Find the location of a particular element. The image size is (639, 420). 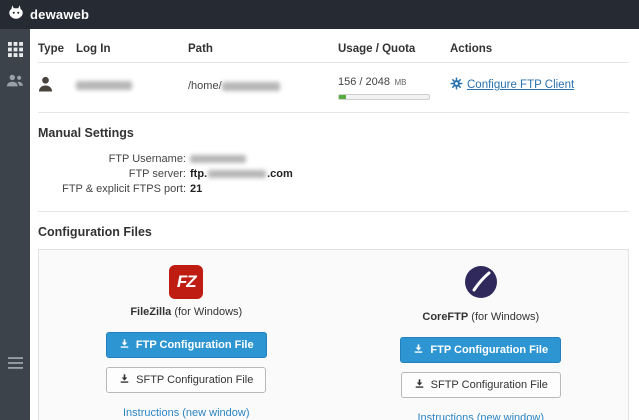

manual-settings-title: Manual Settings is located at coordinates (86, 133).